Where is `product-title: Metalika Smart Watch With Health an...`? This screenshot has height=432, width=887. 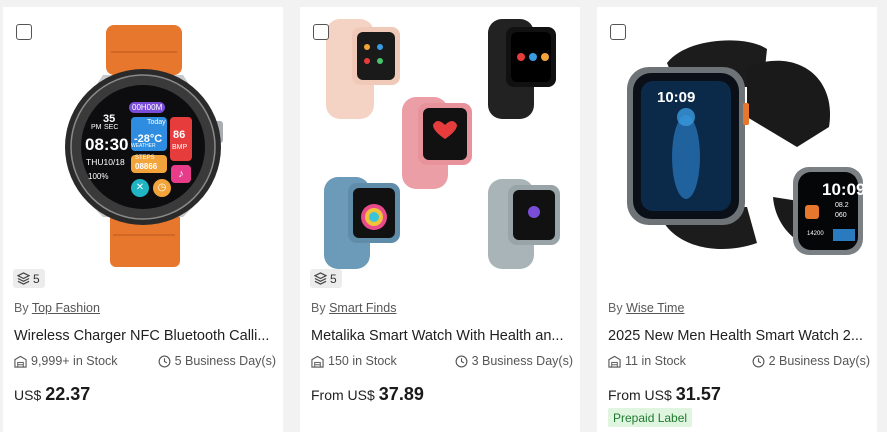
product-title: Metalika Smart Watch With Health an... is located at coordinates (442, 336).